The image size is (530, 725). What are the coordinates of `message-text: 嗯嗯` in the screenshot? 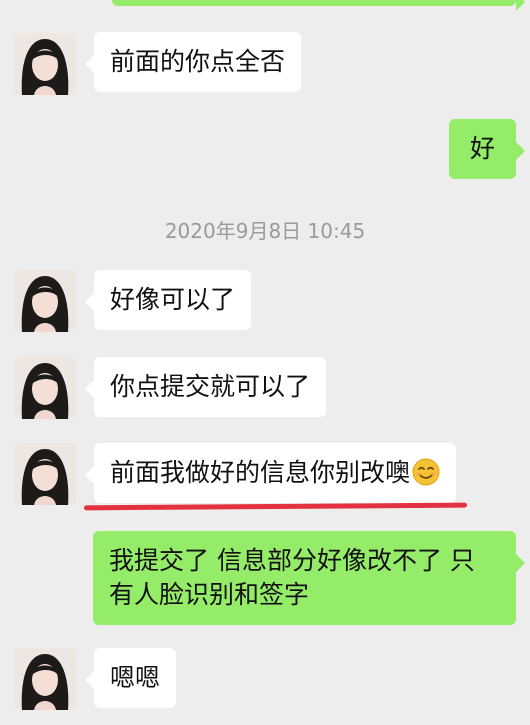 It's located at (135, 677).